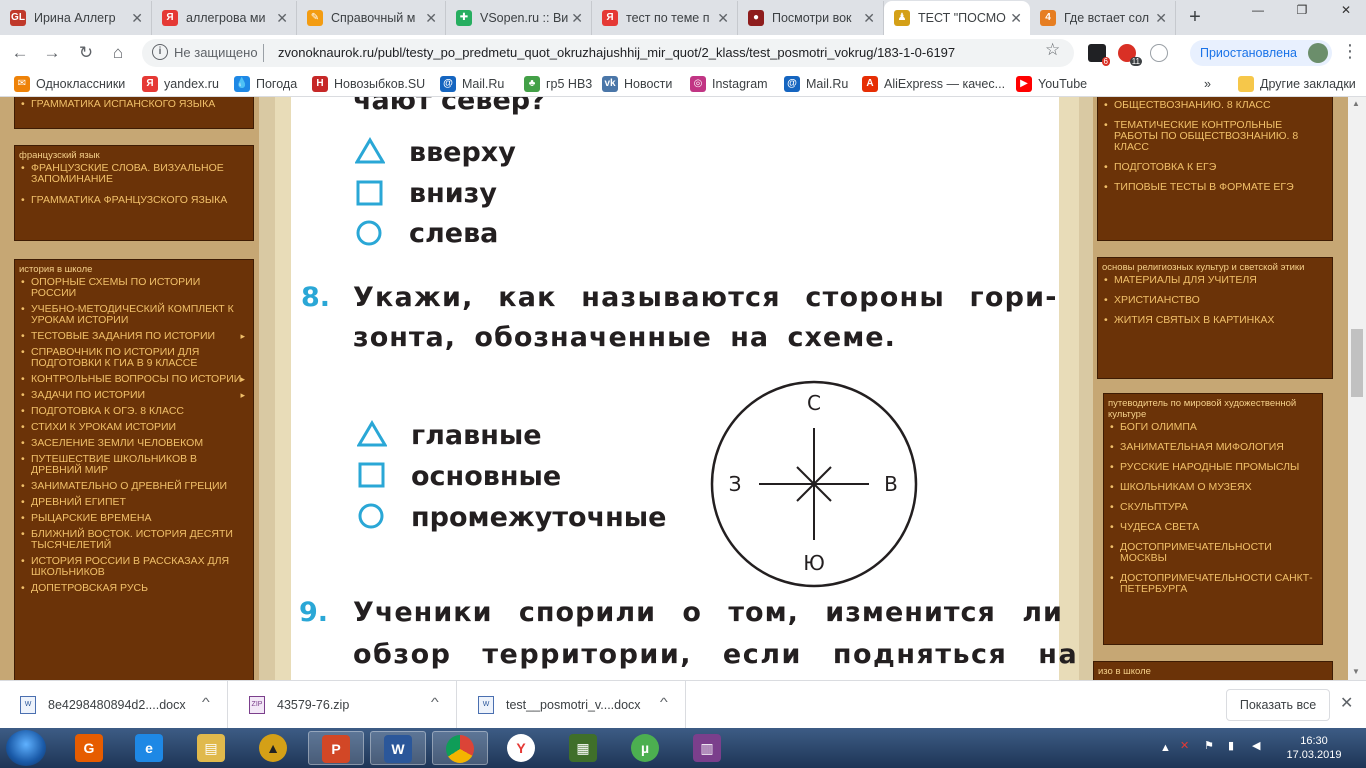 Image resolution: width=1366 pixels, height=768 pixels. What do you see at coordinates (180, 84) in the screenshot?
I see `bookmark-1: Яyandex.ru` at bounding box center [180, 84].